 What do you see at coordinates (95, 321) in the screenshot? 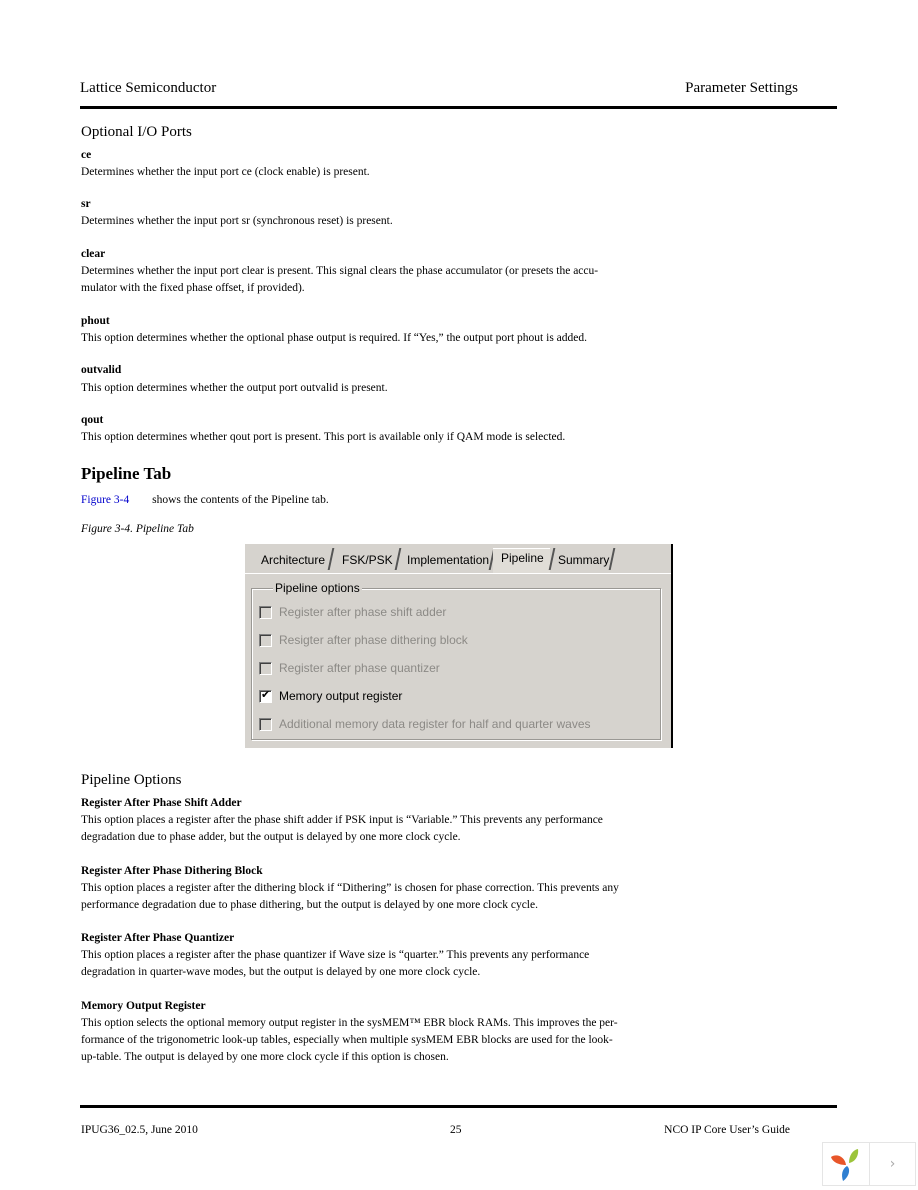
I see `term-phout: phout` at bounding box center [95, 321].